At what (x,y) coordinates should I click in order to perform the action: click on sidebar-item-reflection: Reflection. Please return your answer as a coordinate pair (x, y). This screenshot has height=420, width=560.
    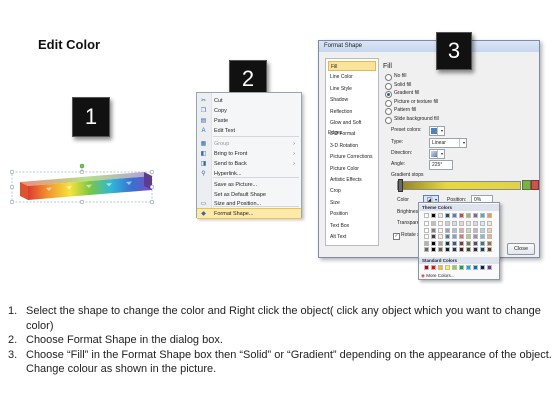
    Looking at the image, I should click on (352, 112).